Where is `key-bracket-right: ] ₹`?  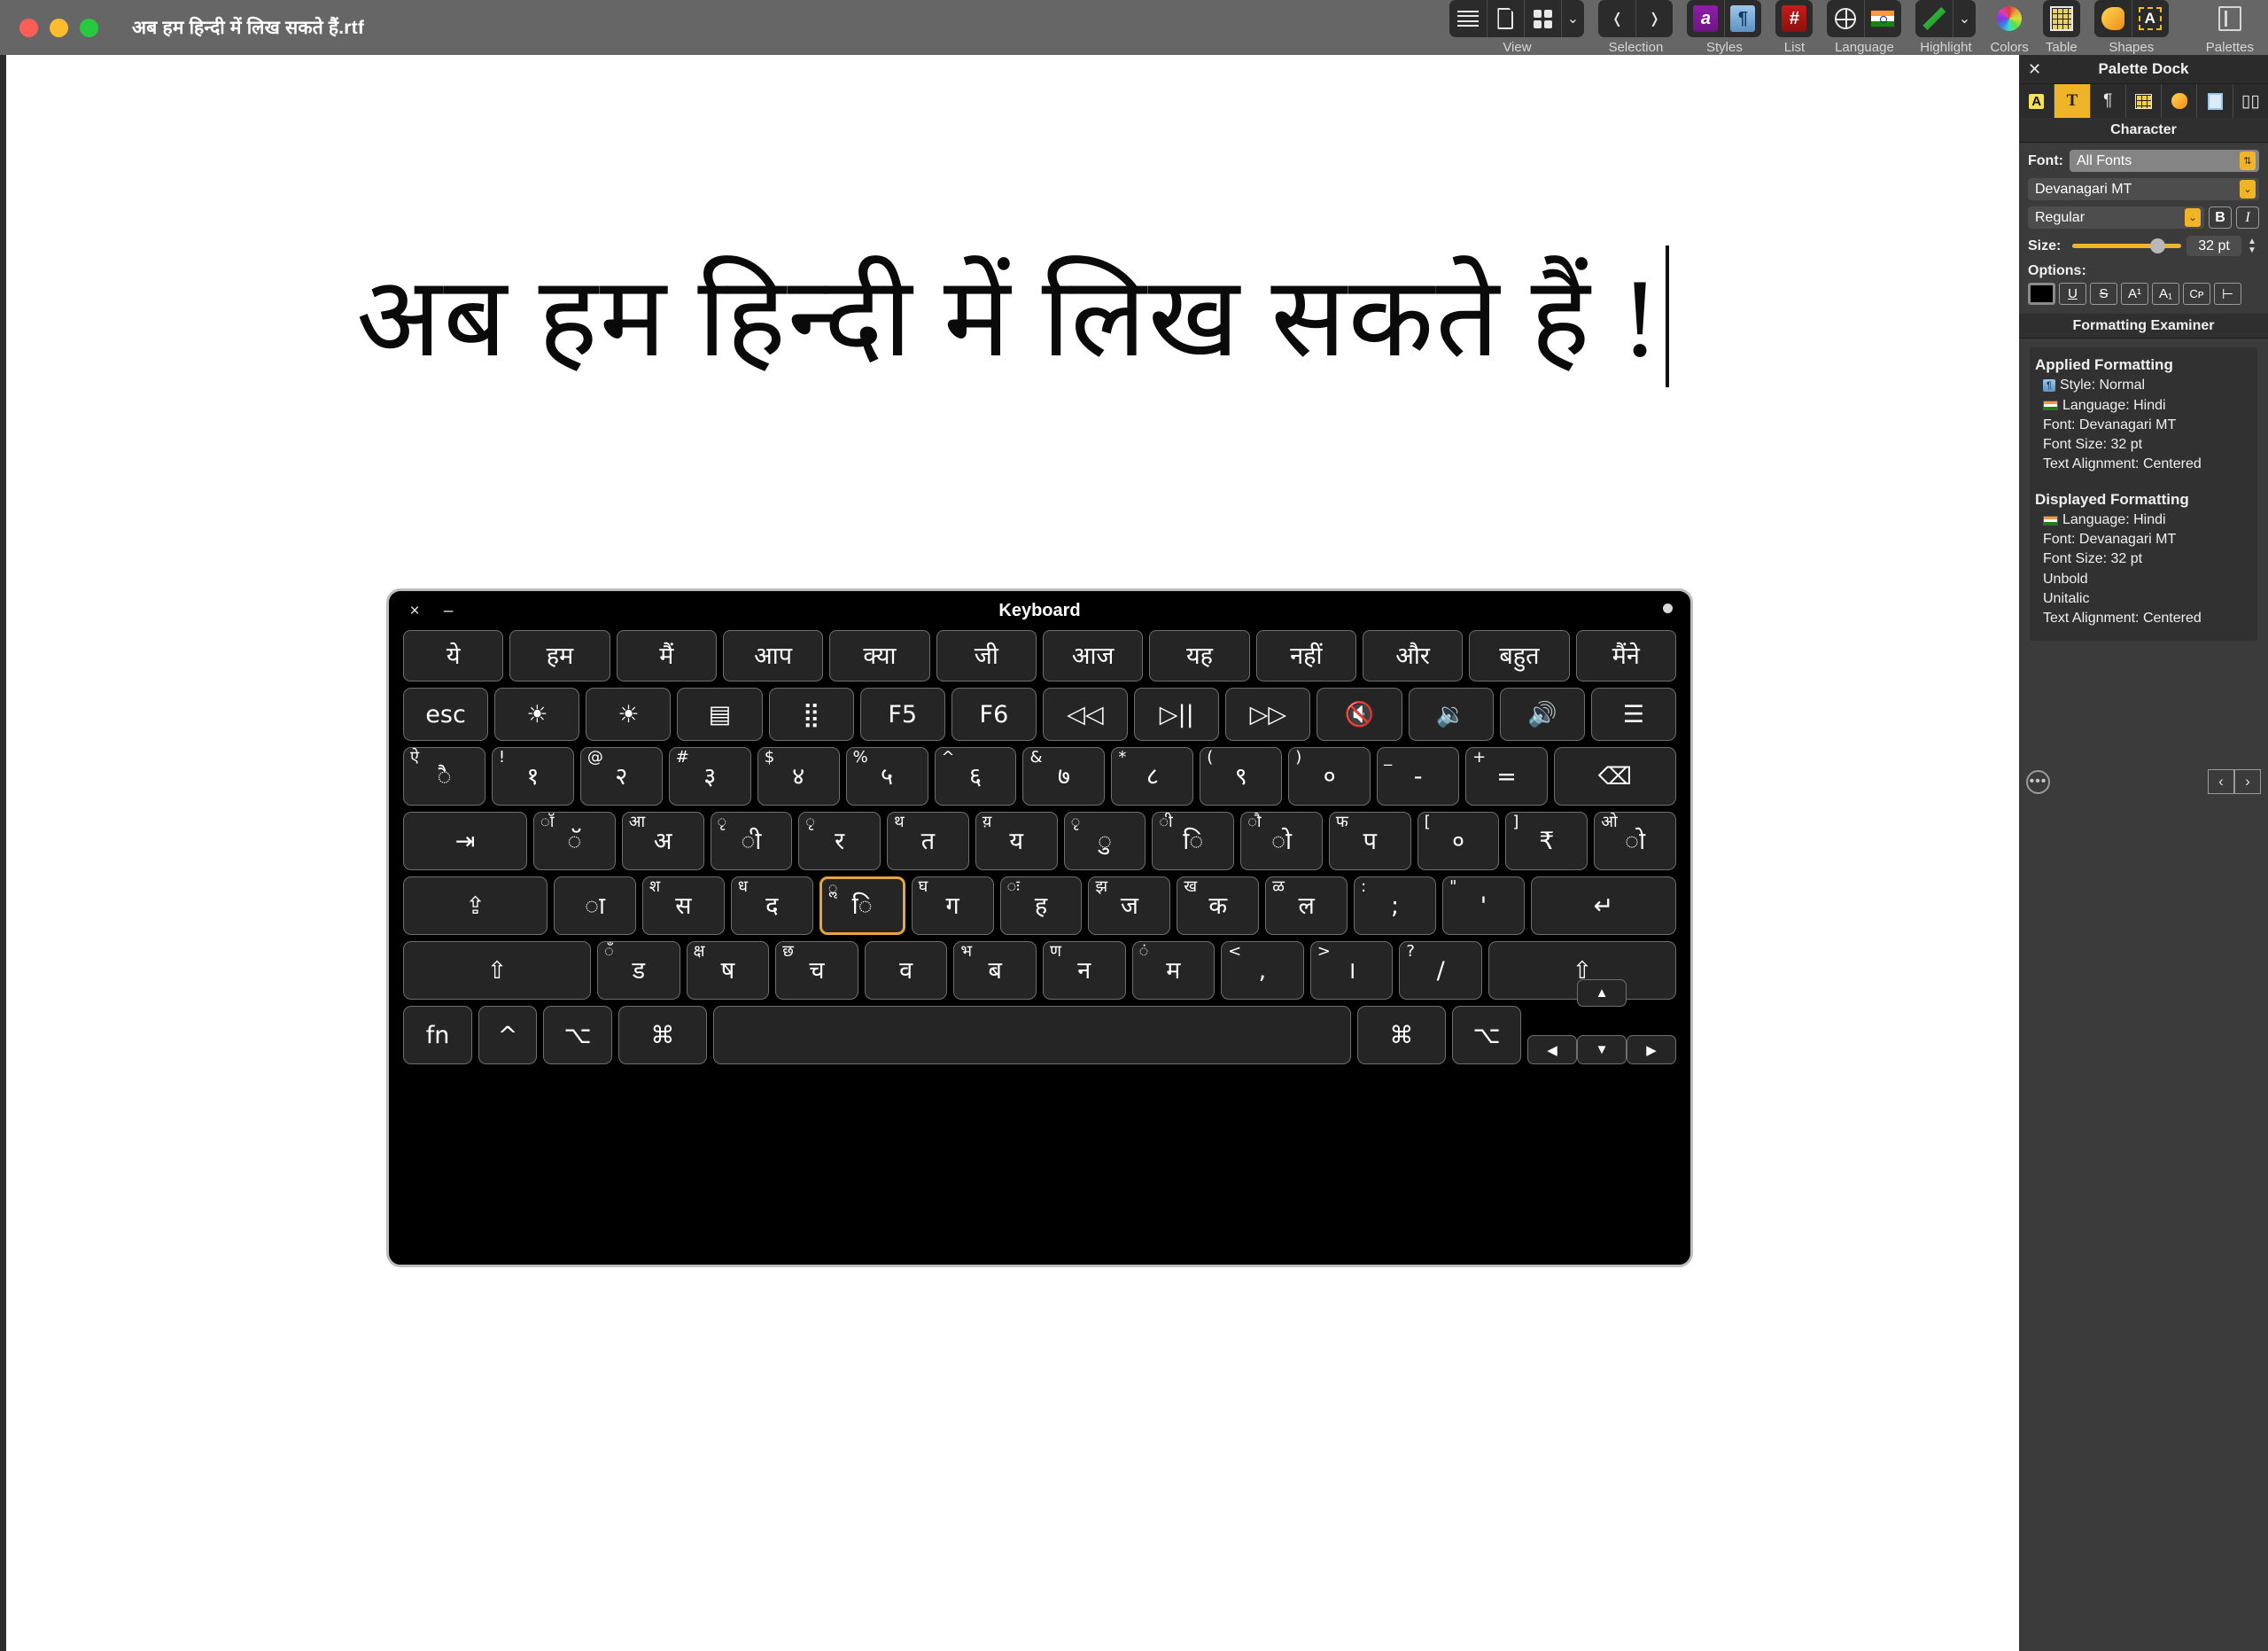 key-bracket-right: ] ₹ is located at coordinates (1546, 841).